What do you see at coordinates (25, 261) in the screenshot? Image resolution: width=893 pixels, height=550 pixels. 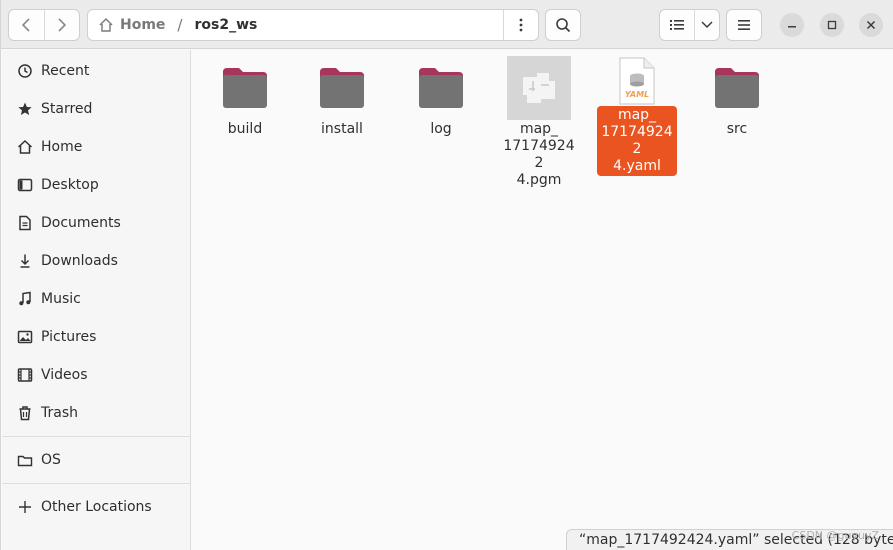 I see `download-icon` at bounding box center [25, 261].